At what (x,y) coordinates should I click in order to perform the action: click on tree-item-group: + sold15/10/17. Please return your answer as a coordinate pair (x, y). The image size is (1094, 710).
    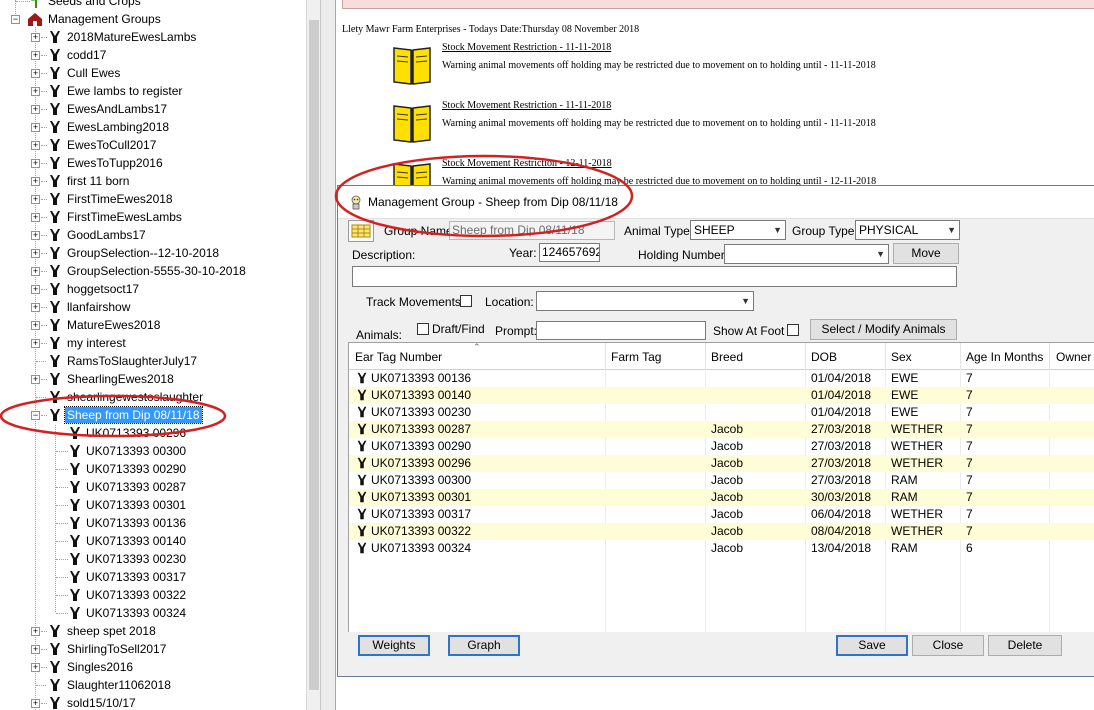
    Looking at the image, I should click on (153, 702).